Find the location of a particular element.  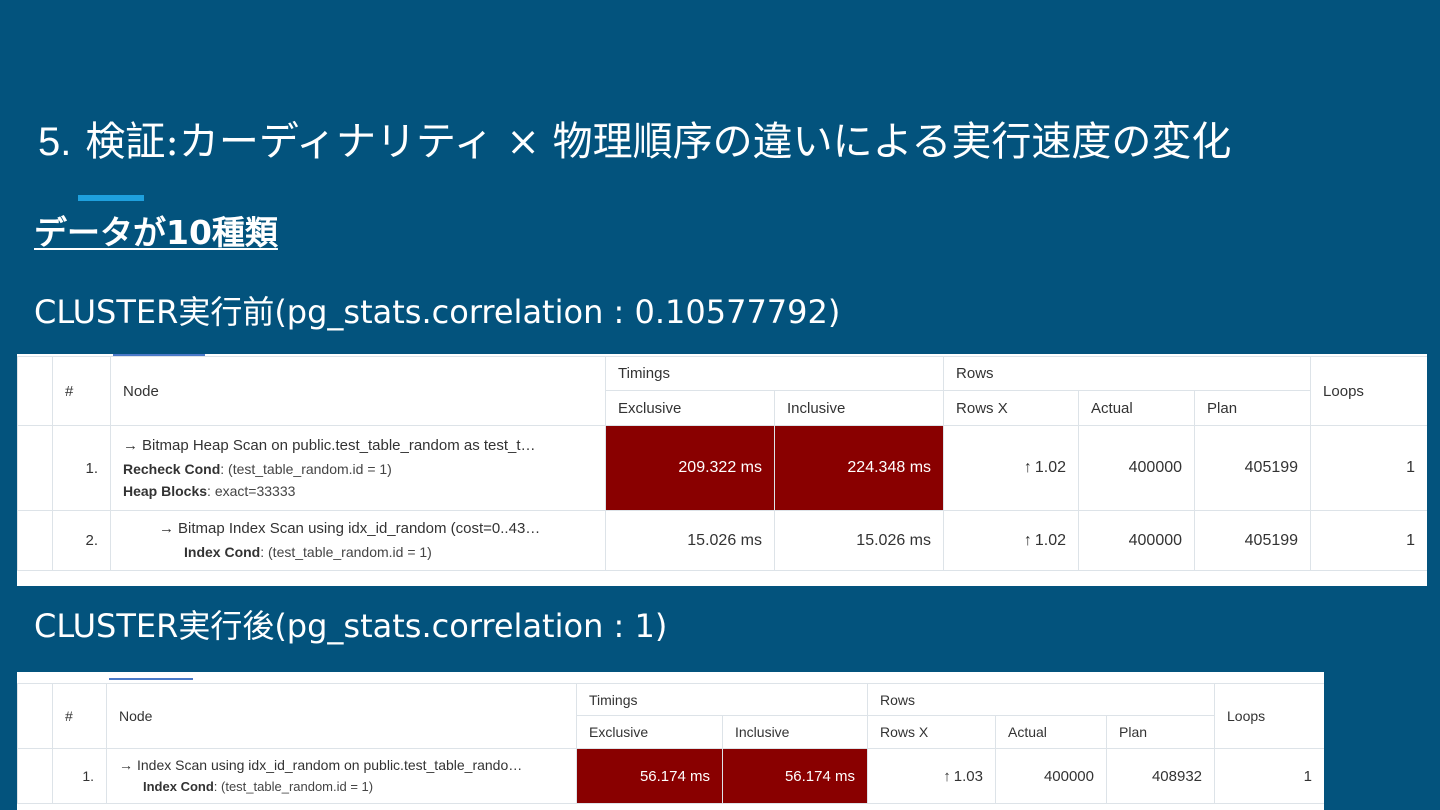

exclusive-time: 209.322 ms is located at coordinates (690, 468).